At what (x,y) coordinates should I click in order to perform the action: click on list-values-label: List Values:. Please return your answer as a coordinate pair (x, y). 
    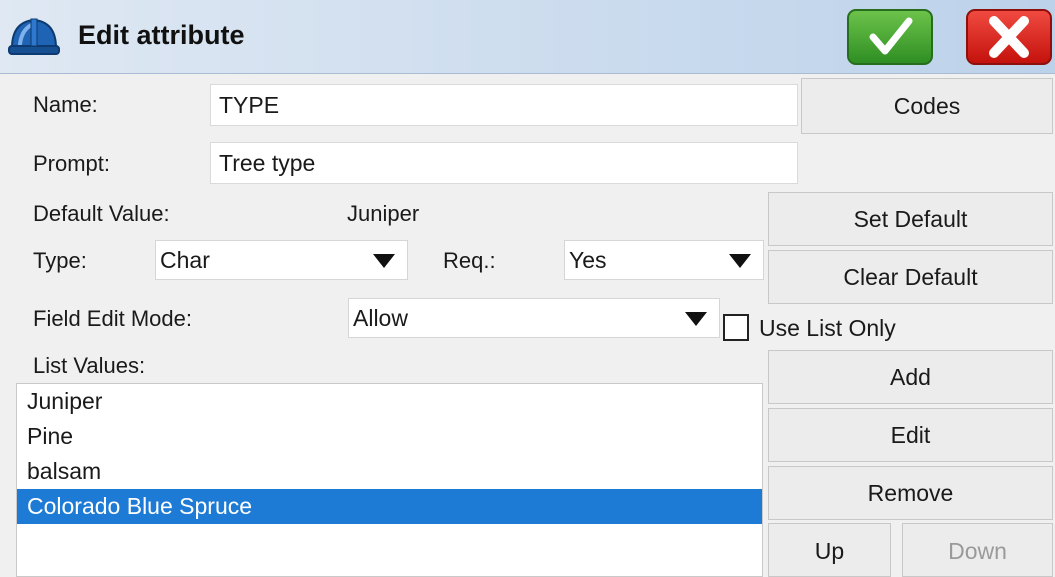
    Looking at the image, I should click on (89, 365).